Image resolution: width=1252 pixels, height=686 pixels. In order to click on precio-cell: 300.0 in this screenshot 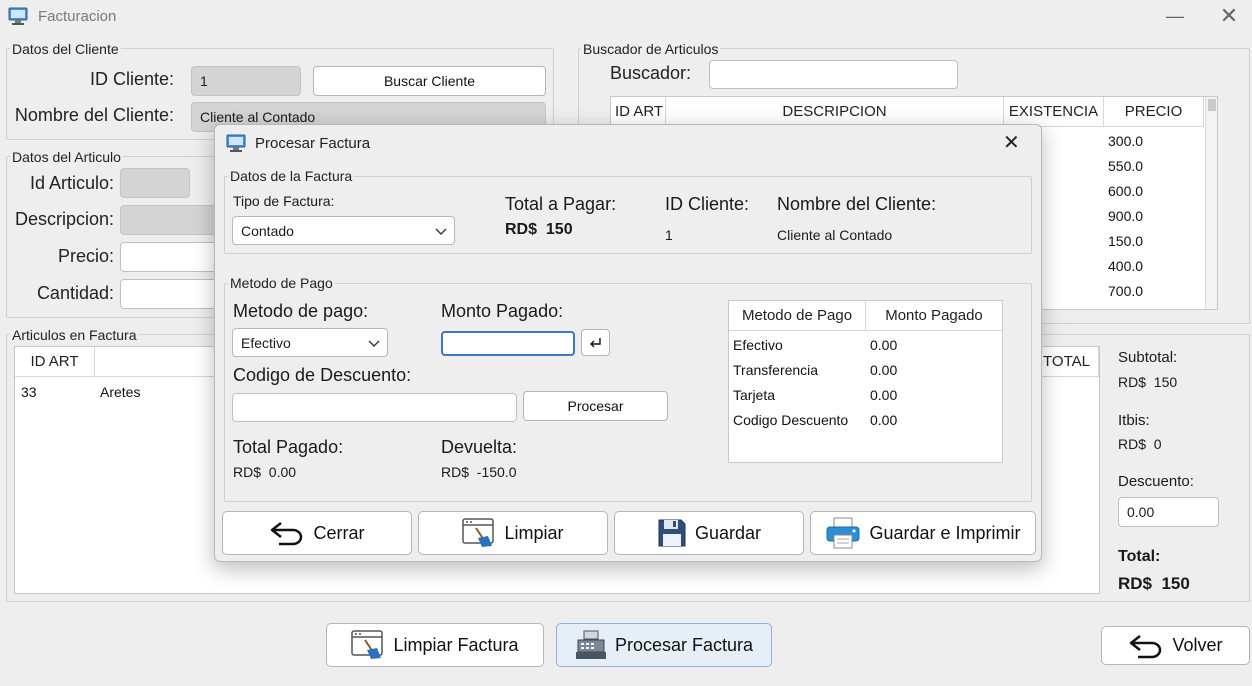, I will do `click(1126, 141)`.